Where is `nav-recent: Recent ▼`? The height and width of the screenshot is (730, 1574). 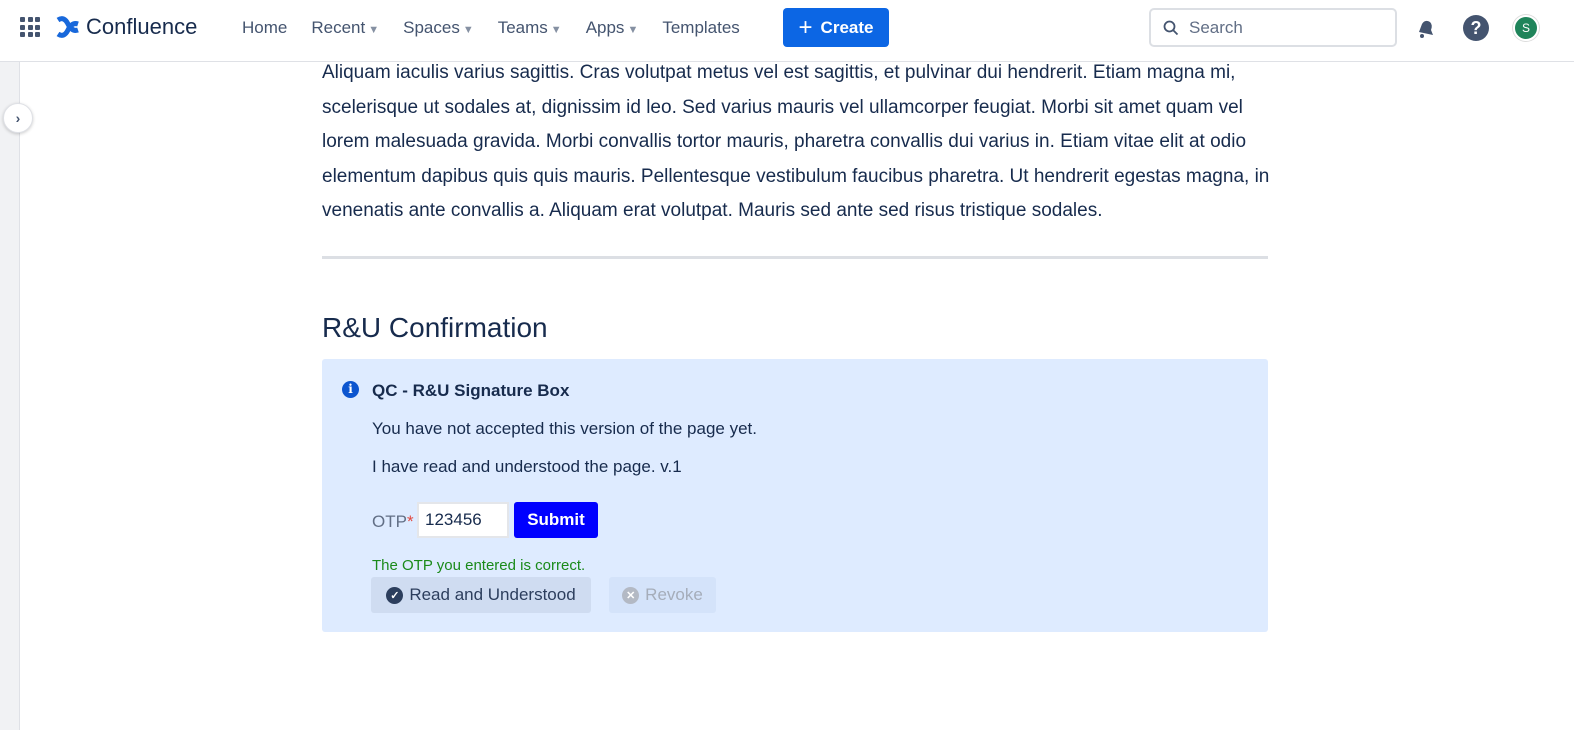
nav-recent: Recent ▼ is located at coordinates (345, 28).